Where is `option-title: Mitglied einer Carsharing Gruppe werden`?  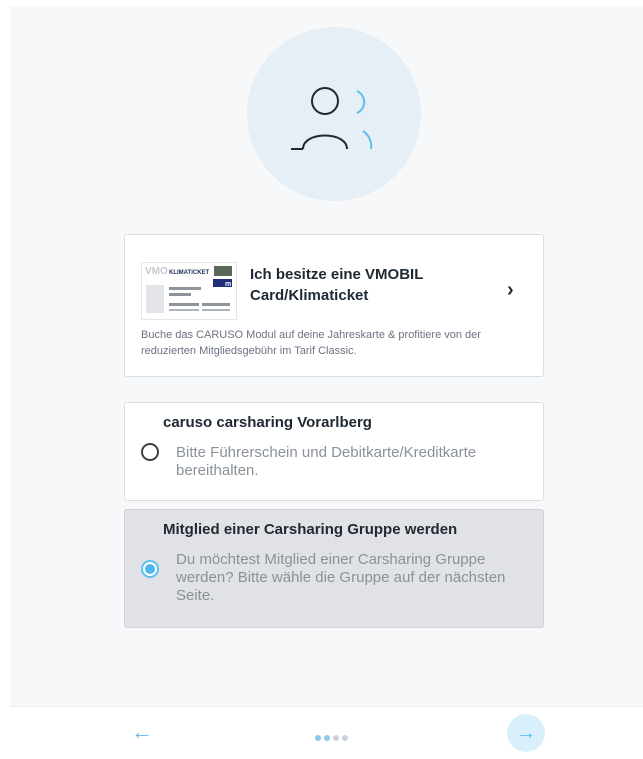
option-title: Mitglied einer Carsharing Gruppe werden is located at coordinates (310, 529).